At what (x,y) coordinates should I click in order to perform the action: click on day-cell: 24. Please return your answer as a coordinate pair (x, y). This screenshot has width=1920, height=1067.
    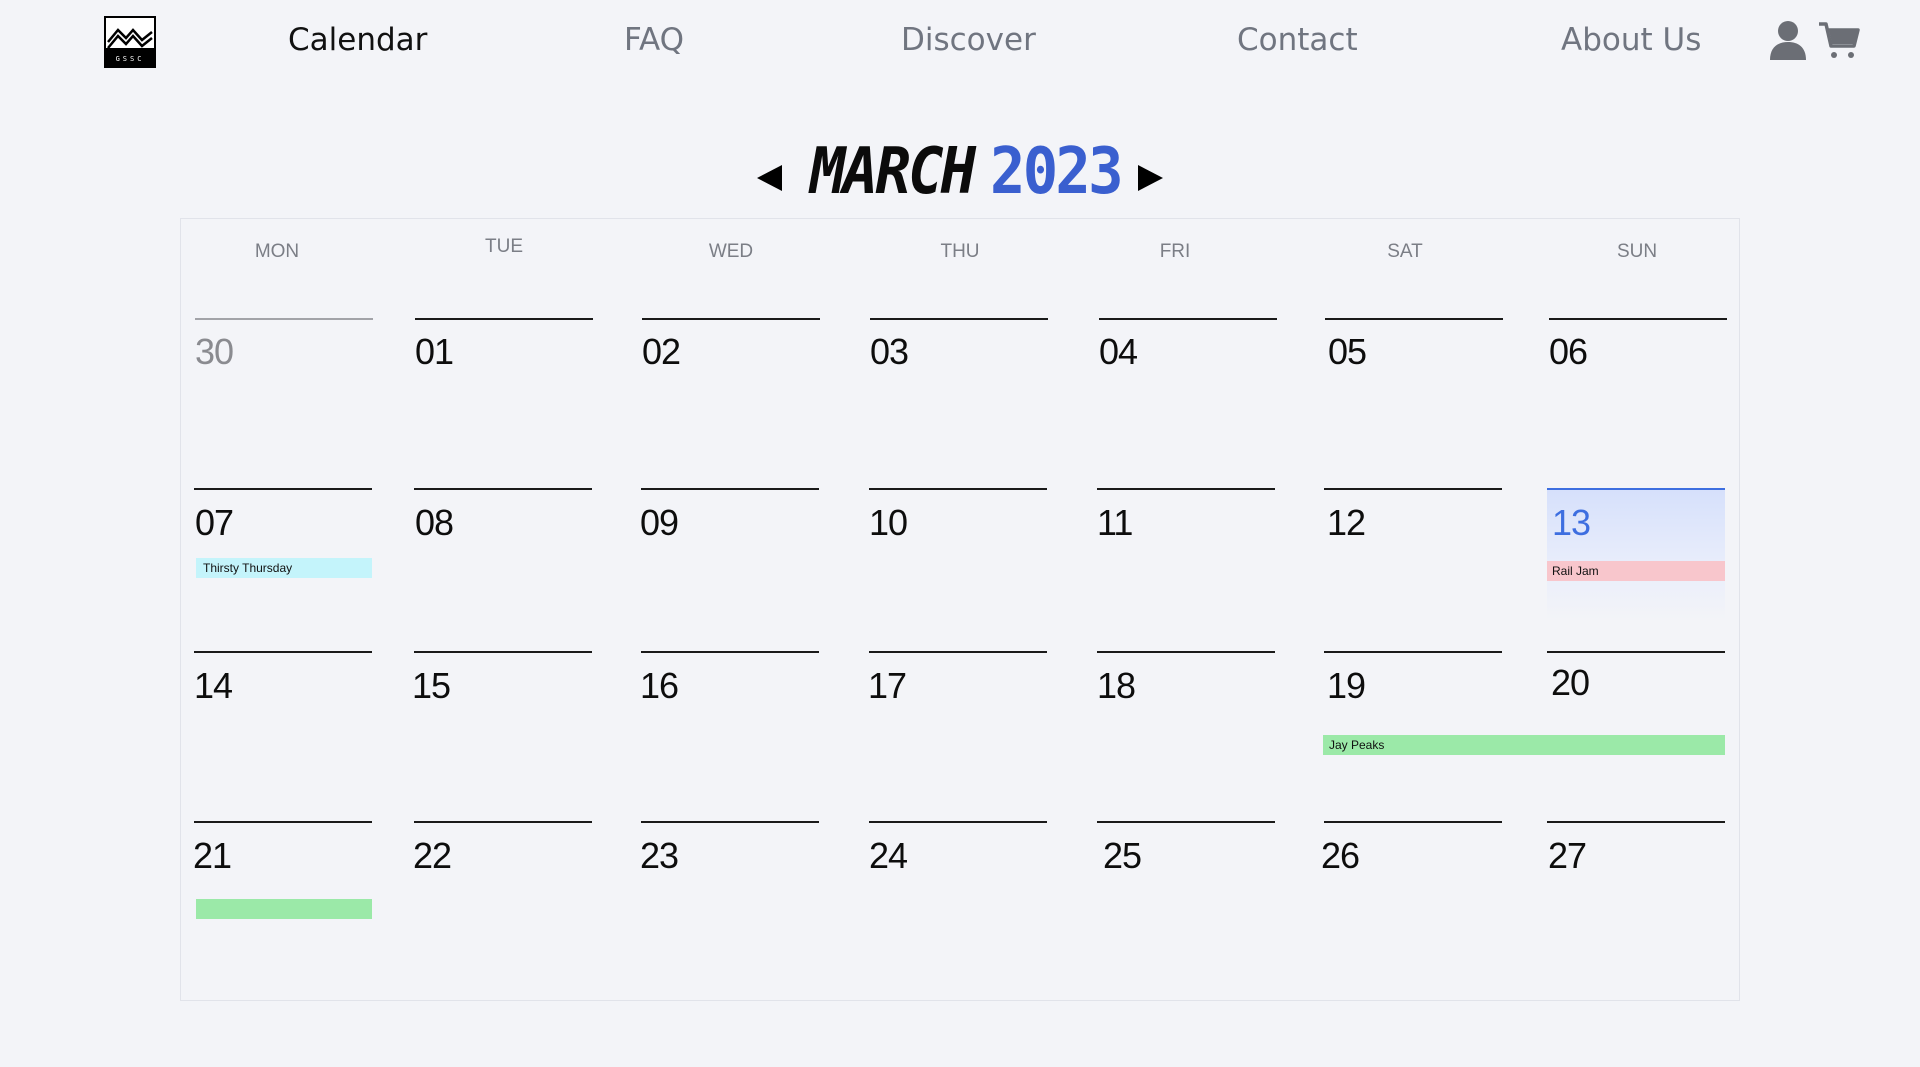
    Looking at the image, I should click on (888, 856).